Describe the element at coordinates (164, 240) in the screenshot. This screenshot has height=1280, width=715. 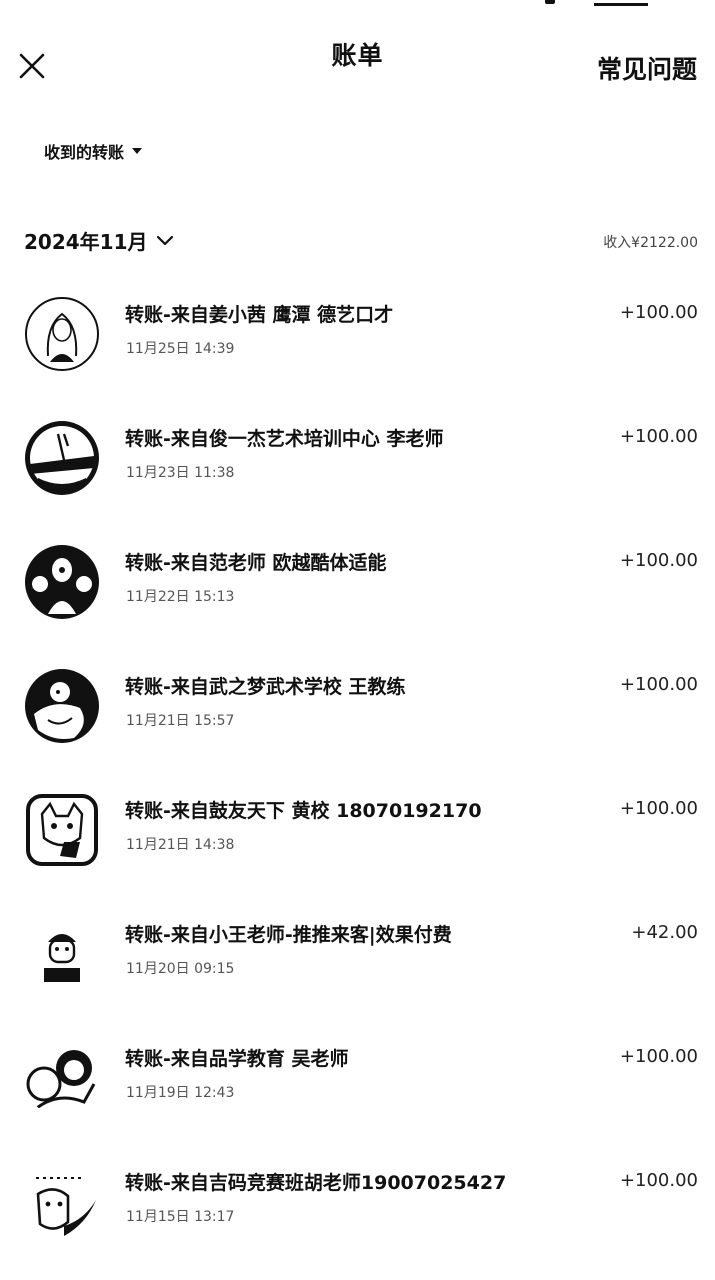
I see `chevron-down-icon` at that location.